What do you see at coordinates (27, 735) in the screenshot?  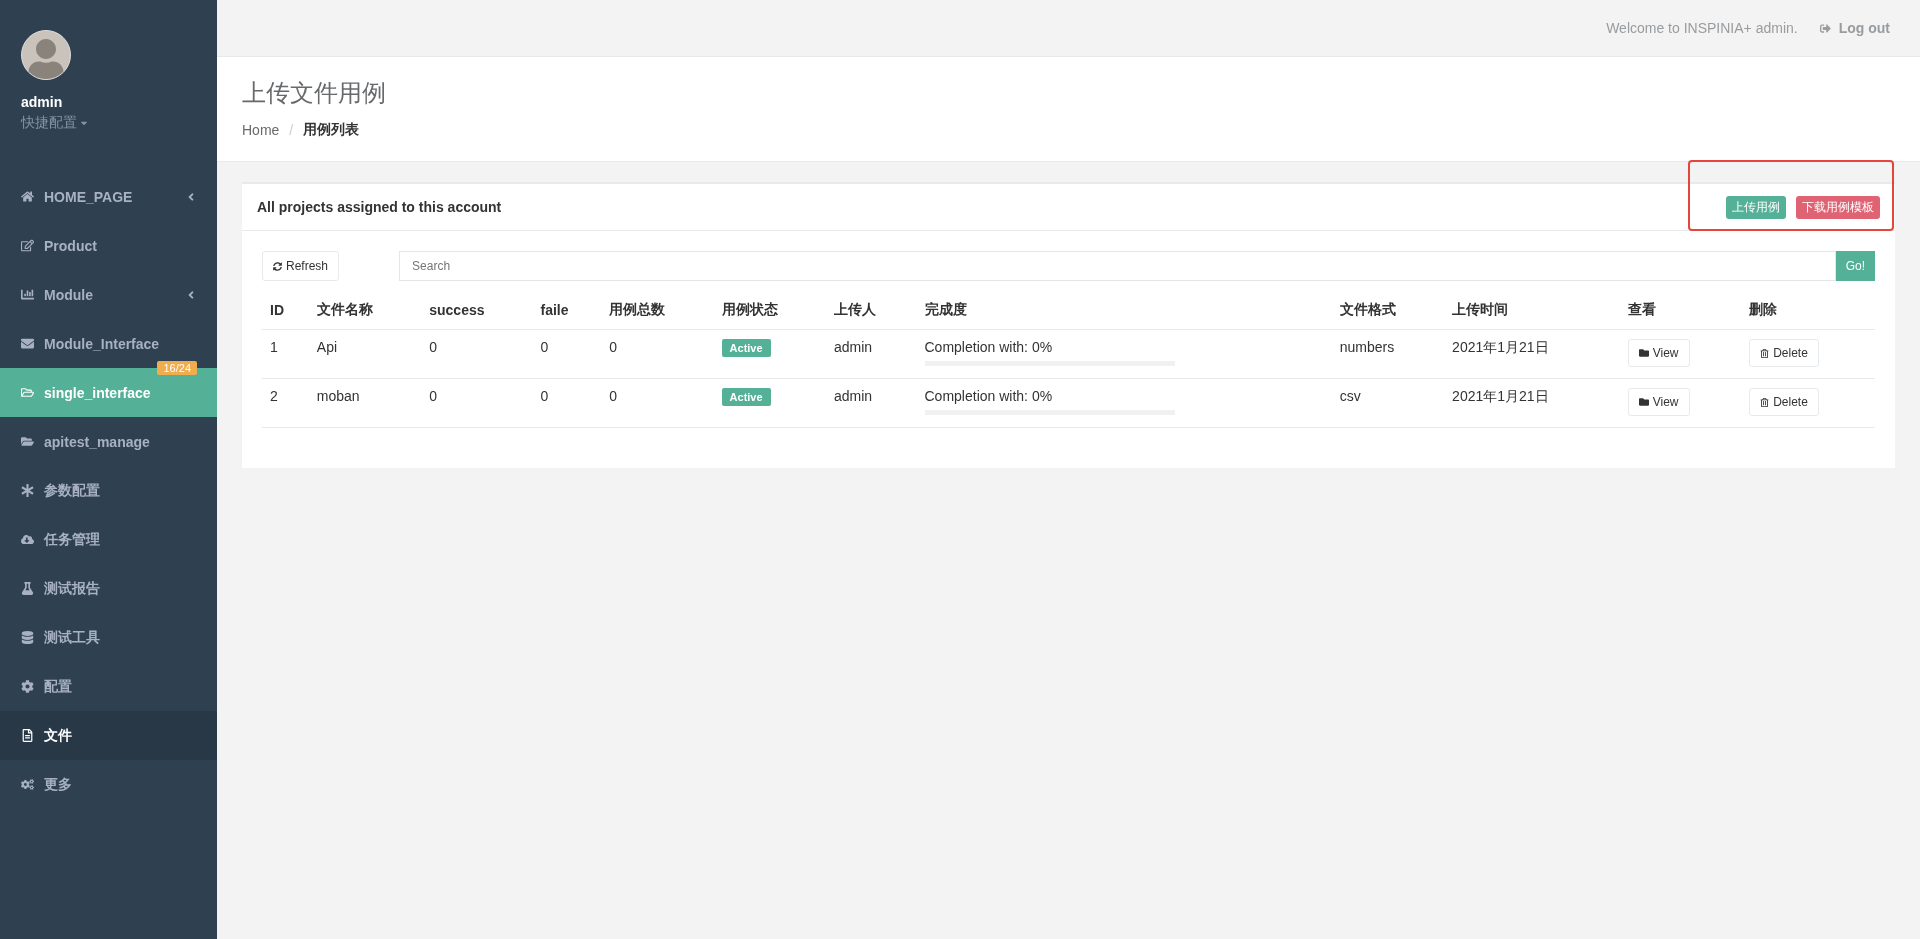 I see `file-icon` at bounding box center [27, 735].